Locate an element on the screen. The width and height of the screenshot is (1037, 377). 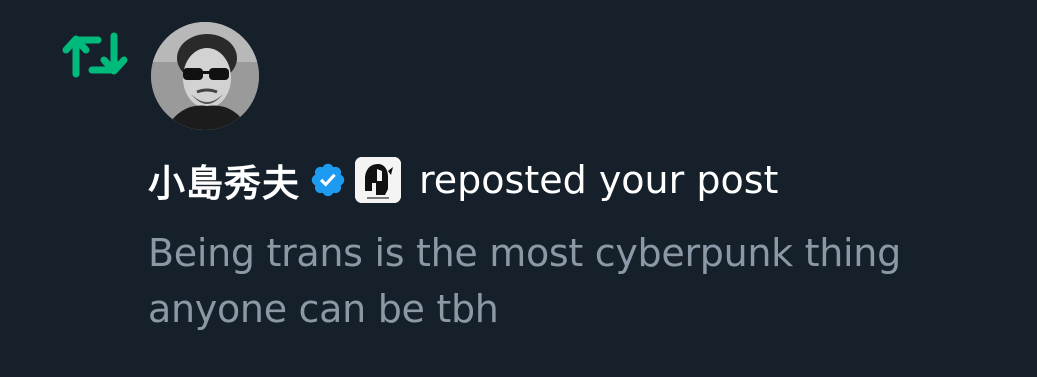
notification-headline: 小島秀夫 reposted your post is located at coordinates (463, 180).